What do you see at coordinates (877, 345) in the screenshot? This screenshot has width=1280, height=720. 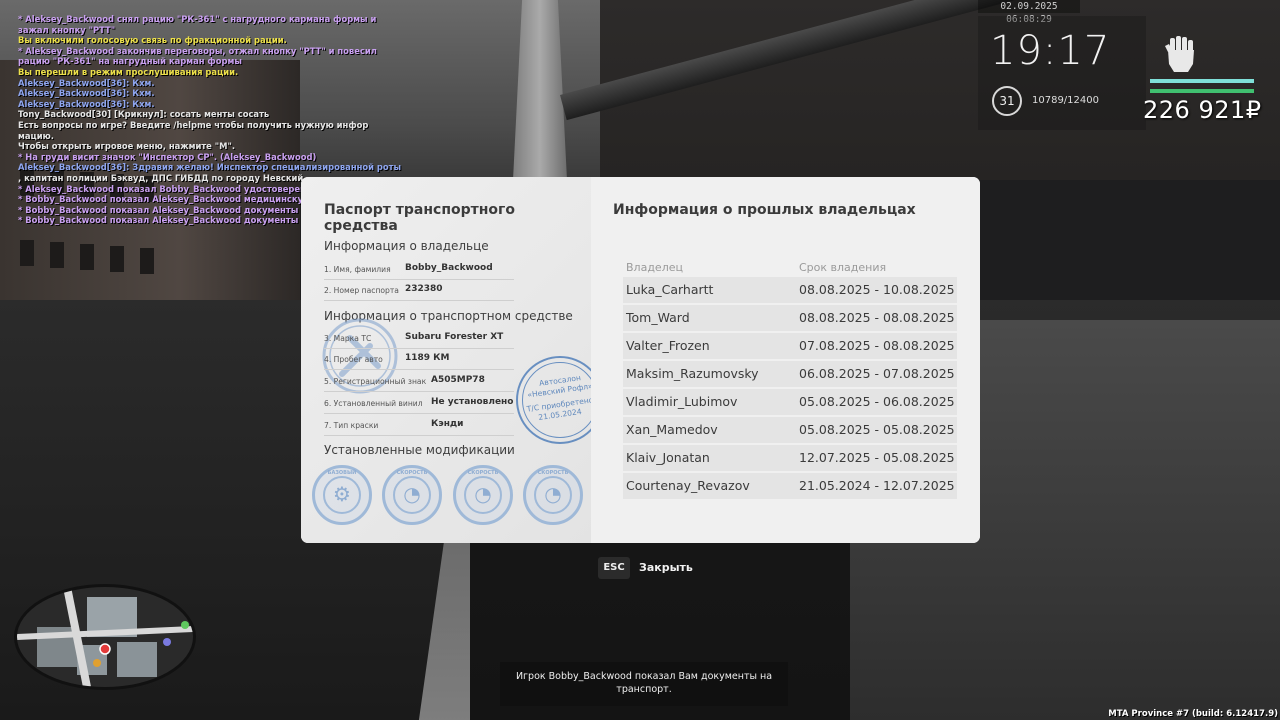 I see `owner-period: 07.08.2025 - 08.08.2025` at bounding box center [877, 345].